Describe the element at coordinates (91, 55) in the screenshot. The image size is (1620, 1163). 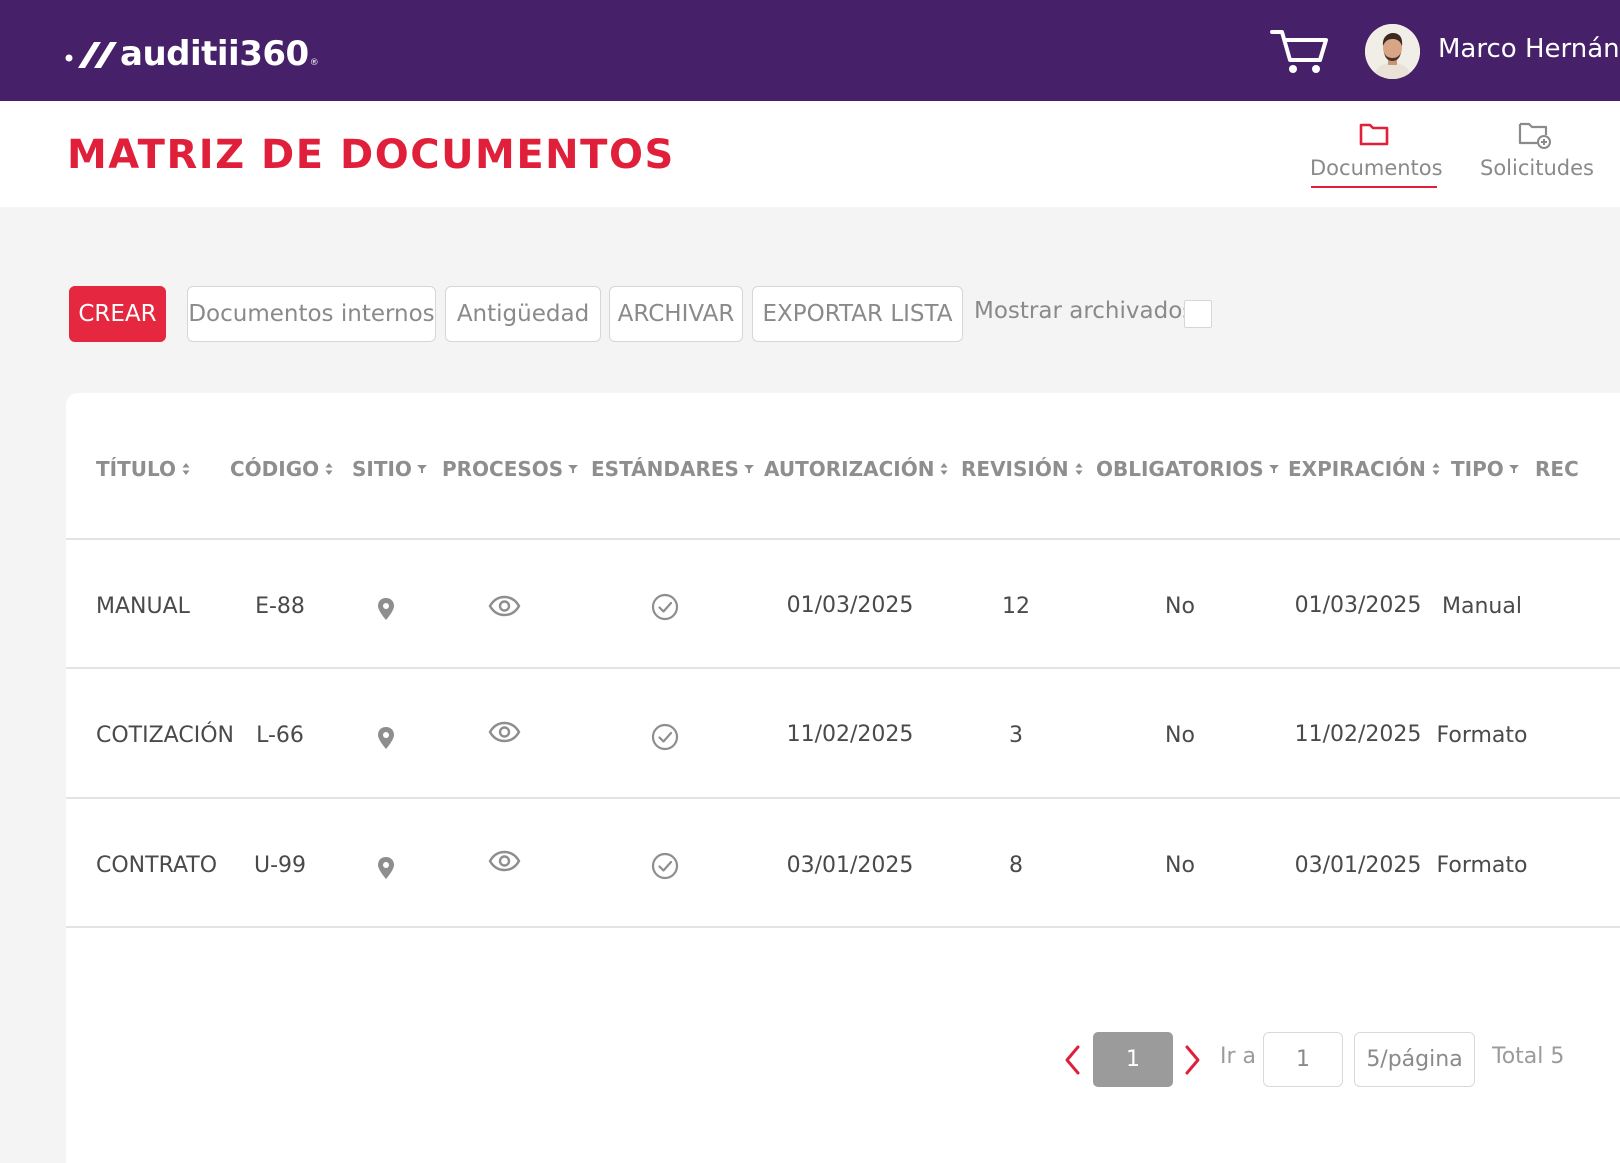
I see `logo-mark-icon` at that location.